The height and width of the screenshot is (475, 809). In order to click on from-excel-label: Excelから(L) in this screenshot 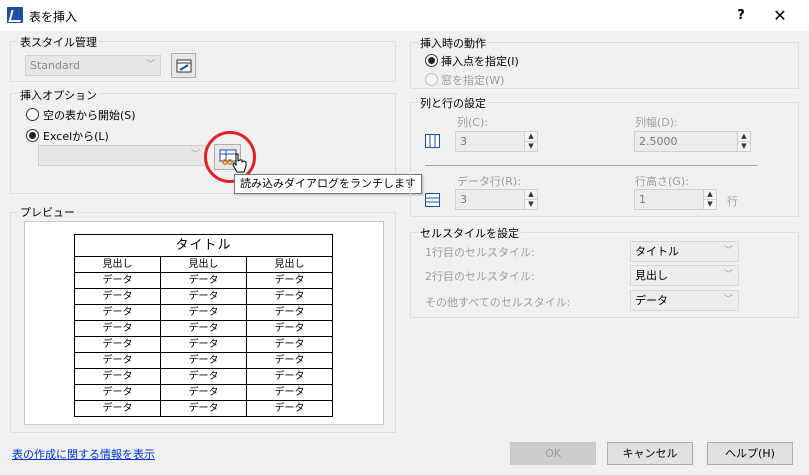, I will do `click(76, 136)`.